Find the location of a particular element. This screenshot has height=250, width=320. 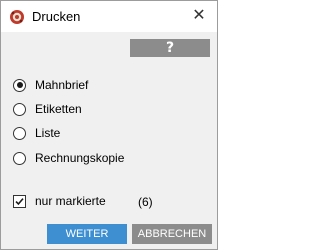

window-title: Drucken is located at coordinates (56, 16).